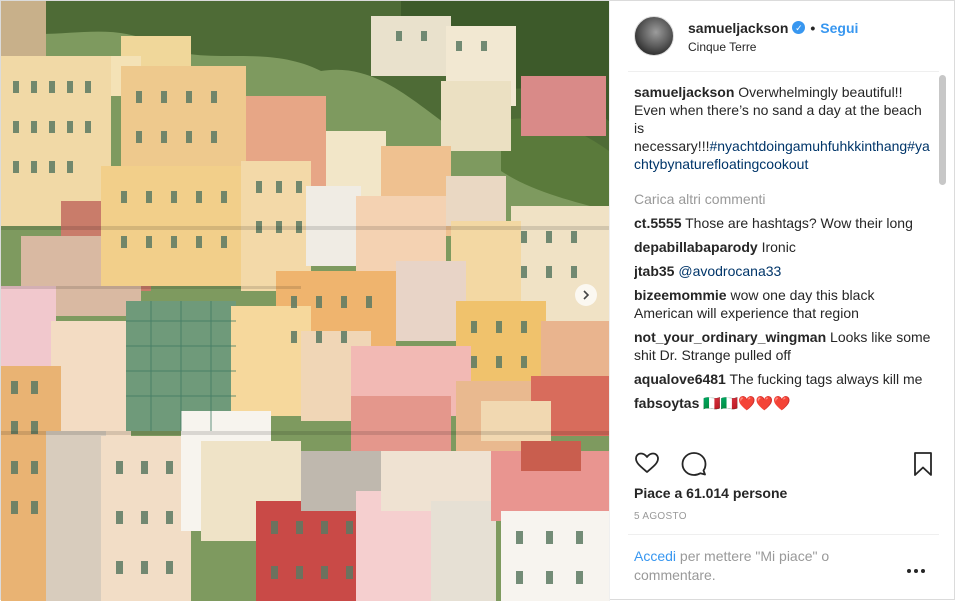  Describe the element at coordinates (660, 516) in the screenshot. I see `post-date: 5 AGOSTO` at that location.